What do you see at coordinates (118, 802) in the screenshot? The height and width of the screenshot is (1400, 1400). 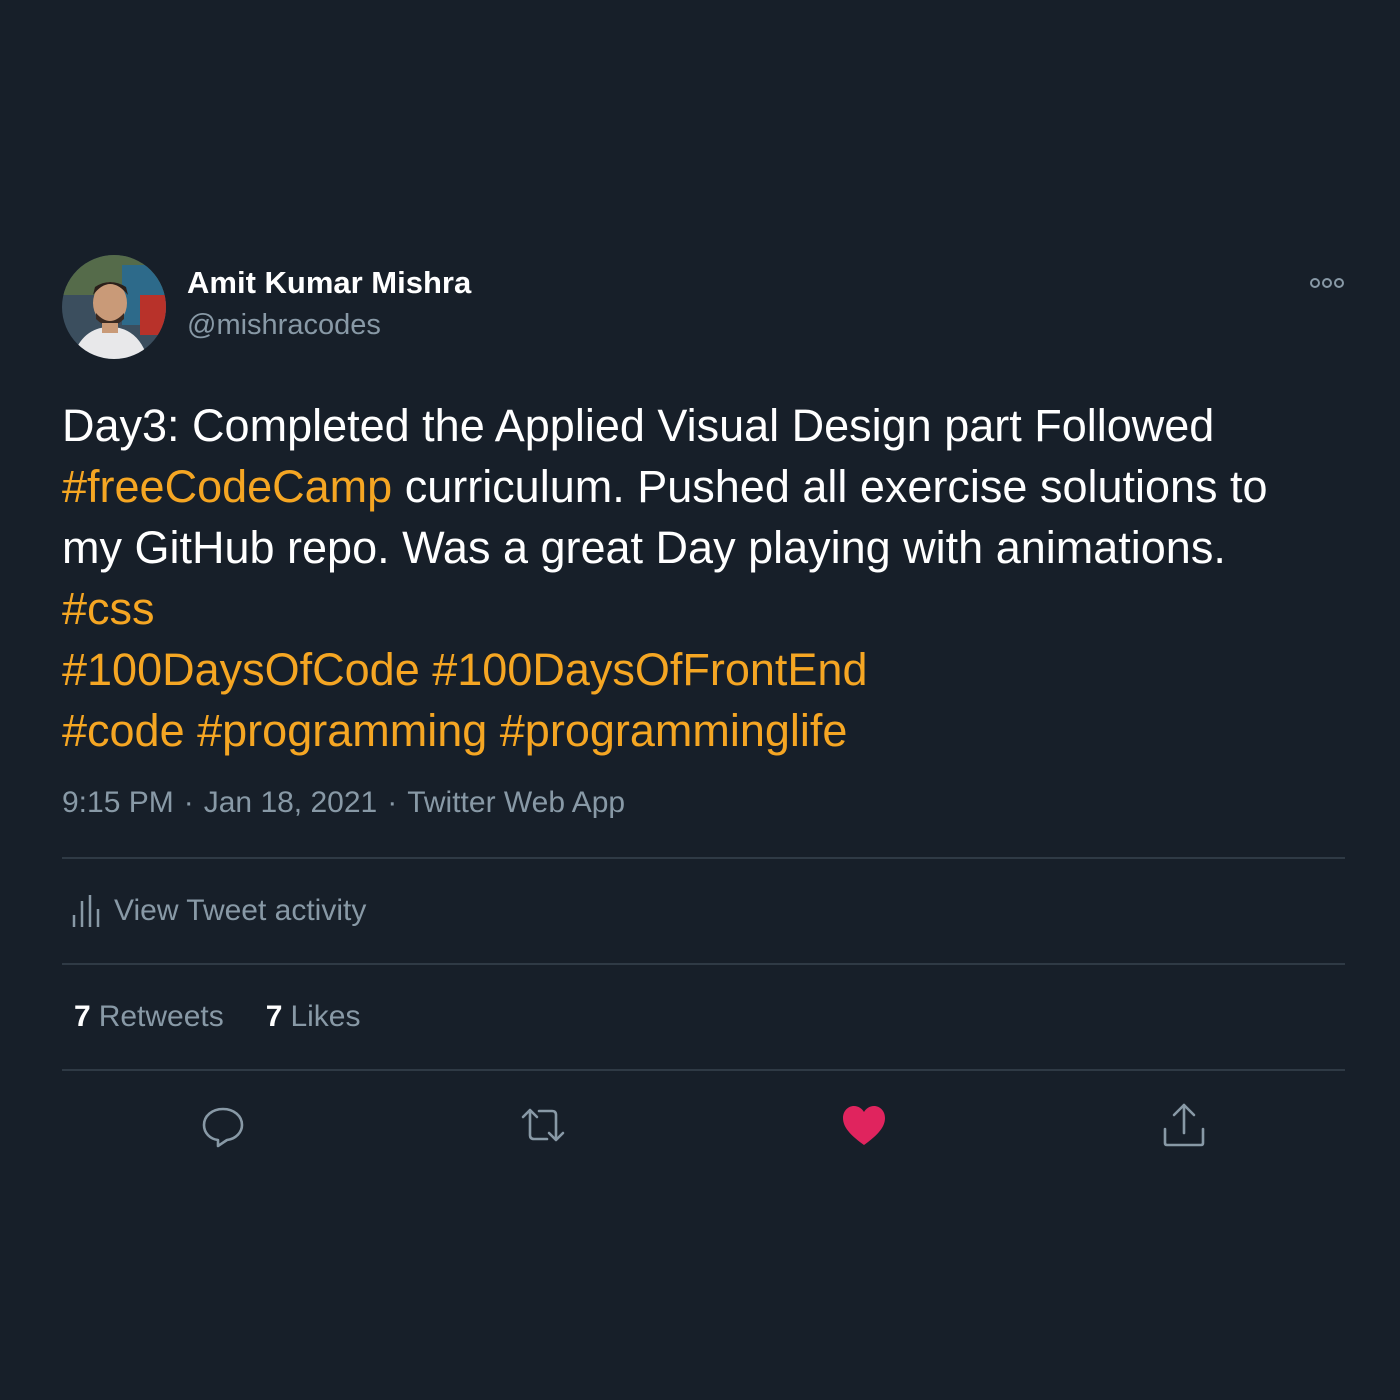 I see `tweet-time: 9:15 PM` at bounding box center [118, 802].